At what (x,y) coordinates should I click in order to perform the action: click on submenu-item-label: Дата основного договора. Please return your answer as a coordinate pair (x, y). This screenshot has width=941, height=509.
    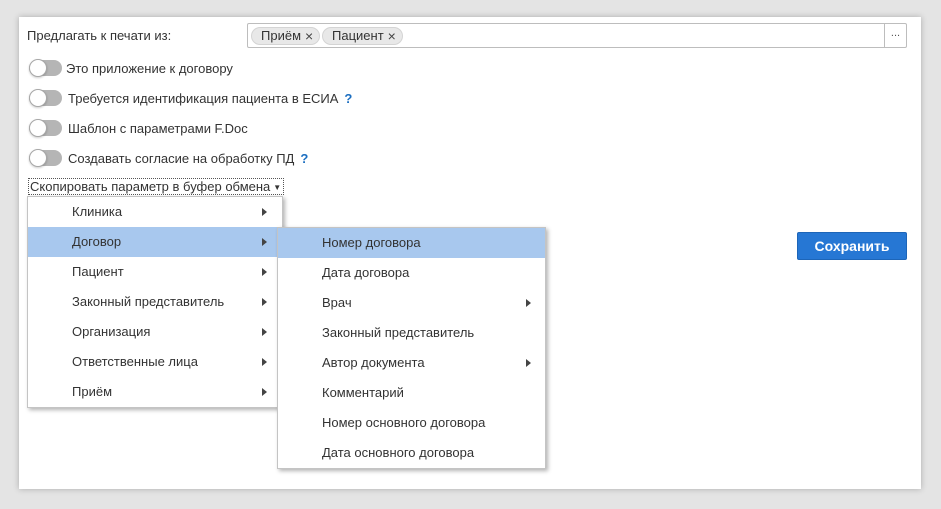
    Looking at the image, I should click on (398, 452).